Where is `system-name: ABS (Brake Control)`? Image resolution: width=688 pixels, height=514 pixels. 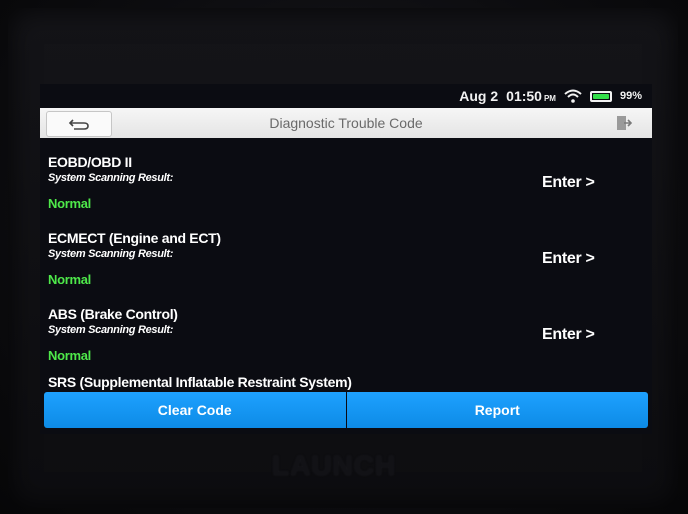 system-name: ABS (Brake Control) is located at coordinates (113, 314).